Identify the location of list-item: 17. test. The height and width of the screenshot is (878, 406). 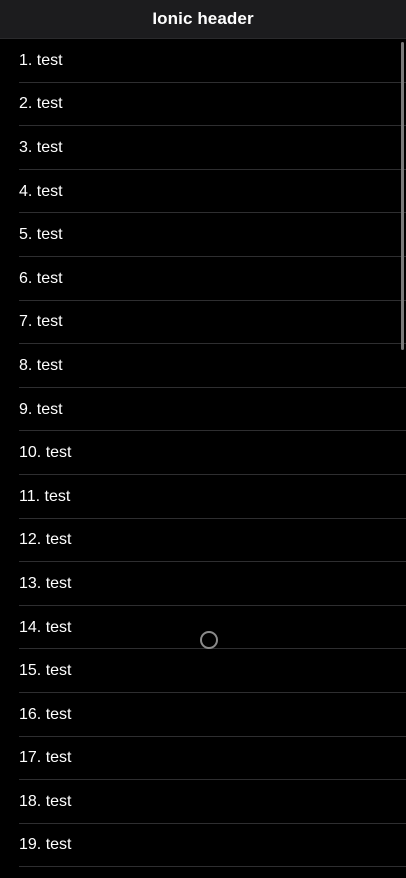
(212, 759).